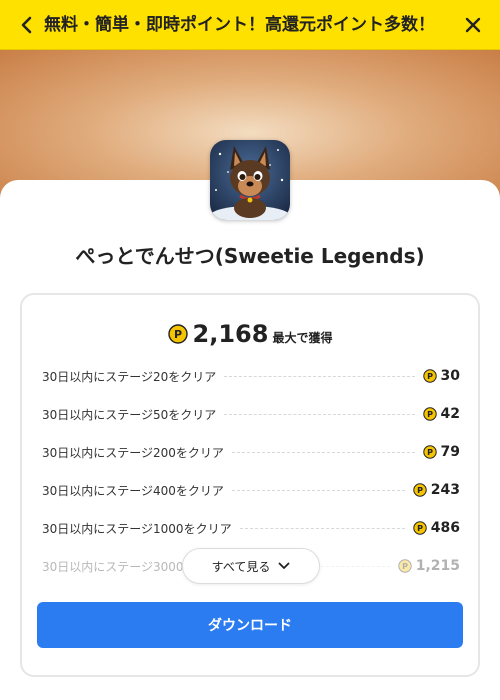 Image resolution: width=500 pixels, height=700 pixels. I want to click on task-points: 1,215, so click(437, 566).